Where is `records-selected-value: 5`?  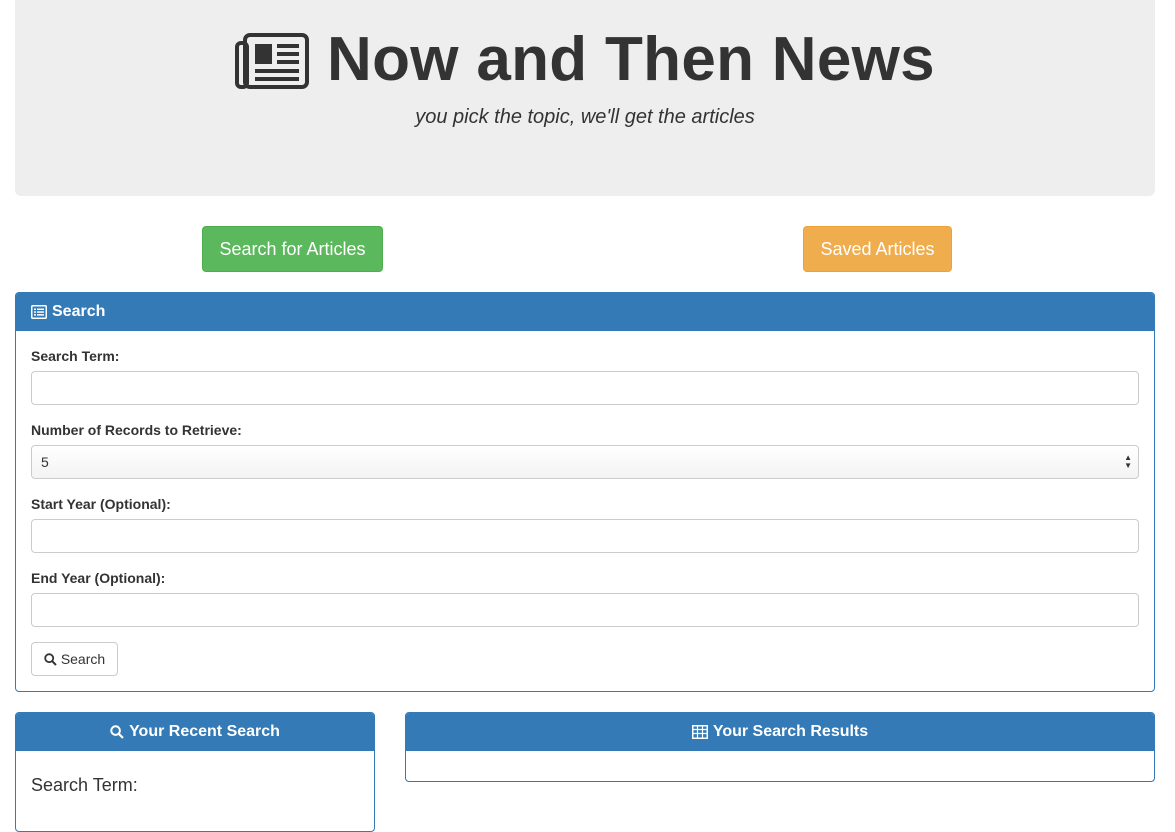 records-selected-value: 5 is located at coordinates (45, 462).